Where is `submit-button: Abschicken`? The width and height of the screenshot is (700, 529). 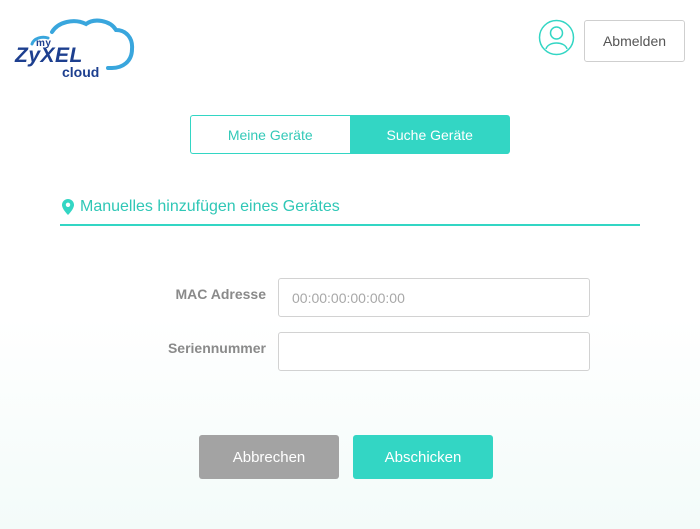
submit-button: Abschicken is located at coordinates (423, 457).